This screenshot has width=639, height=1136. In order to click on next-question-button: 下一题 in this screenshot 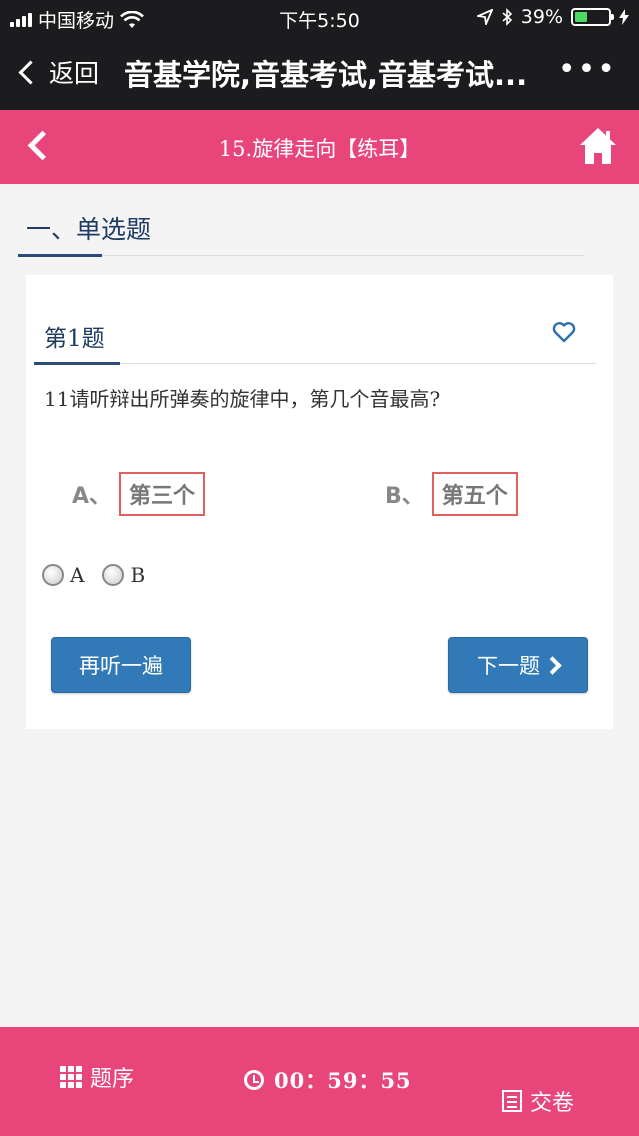, I will do `click(518, 665)`.